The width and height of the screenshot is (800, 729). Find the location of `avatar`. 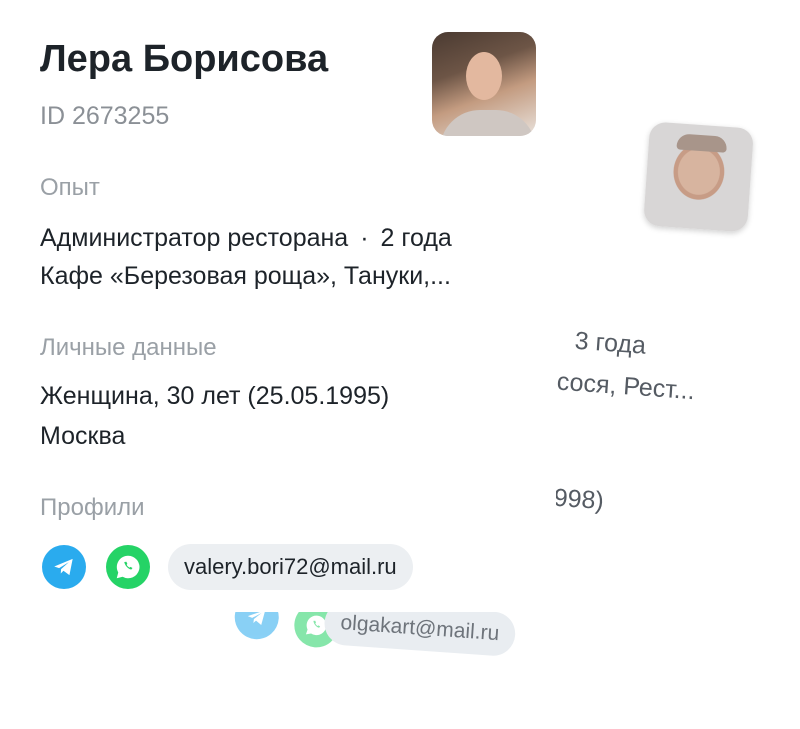

avatar is located at coordinates (484, 84).